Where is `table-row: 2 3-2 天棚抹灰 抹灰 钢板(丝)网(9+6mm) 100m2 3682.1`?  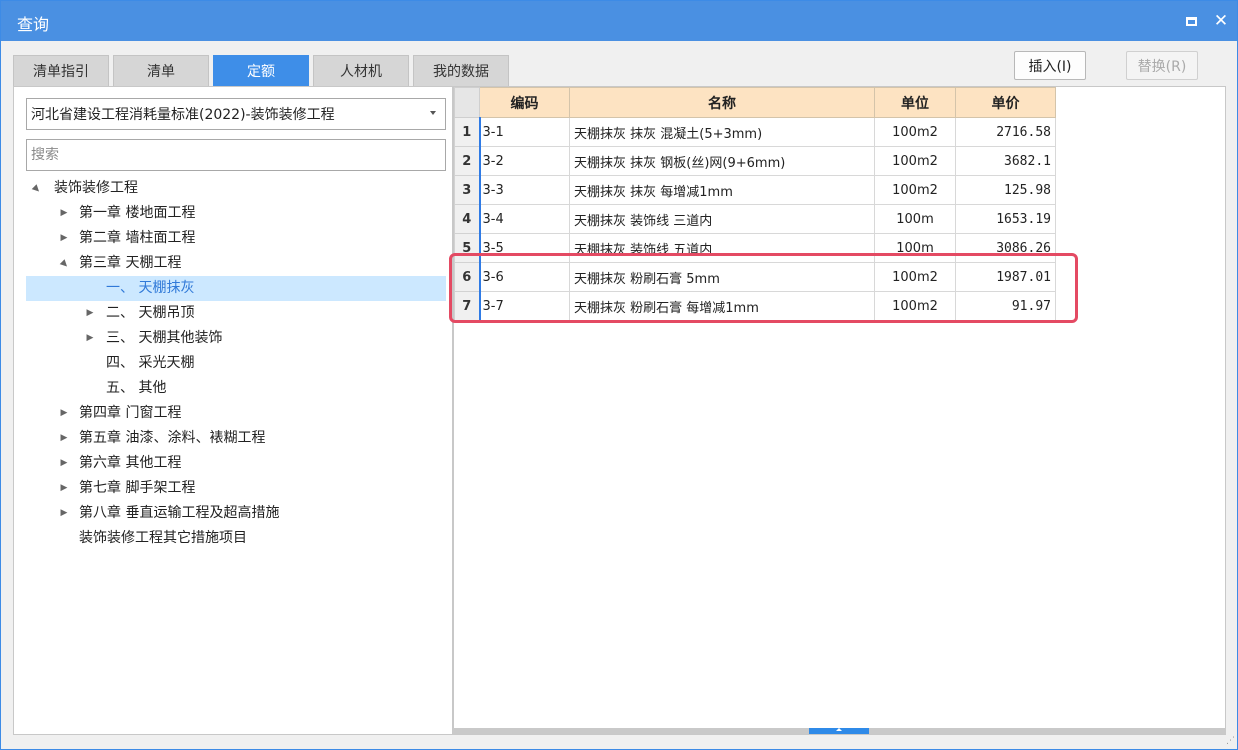 table-row: 2 3-2 天棚抹灰 抹灰 钢板(丝)网(9+6mm) 100m2 3682.1 is located at coordinates (755, 161).